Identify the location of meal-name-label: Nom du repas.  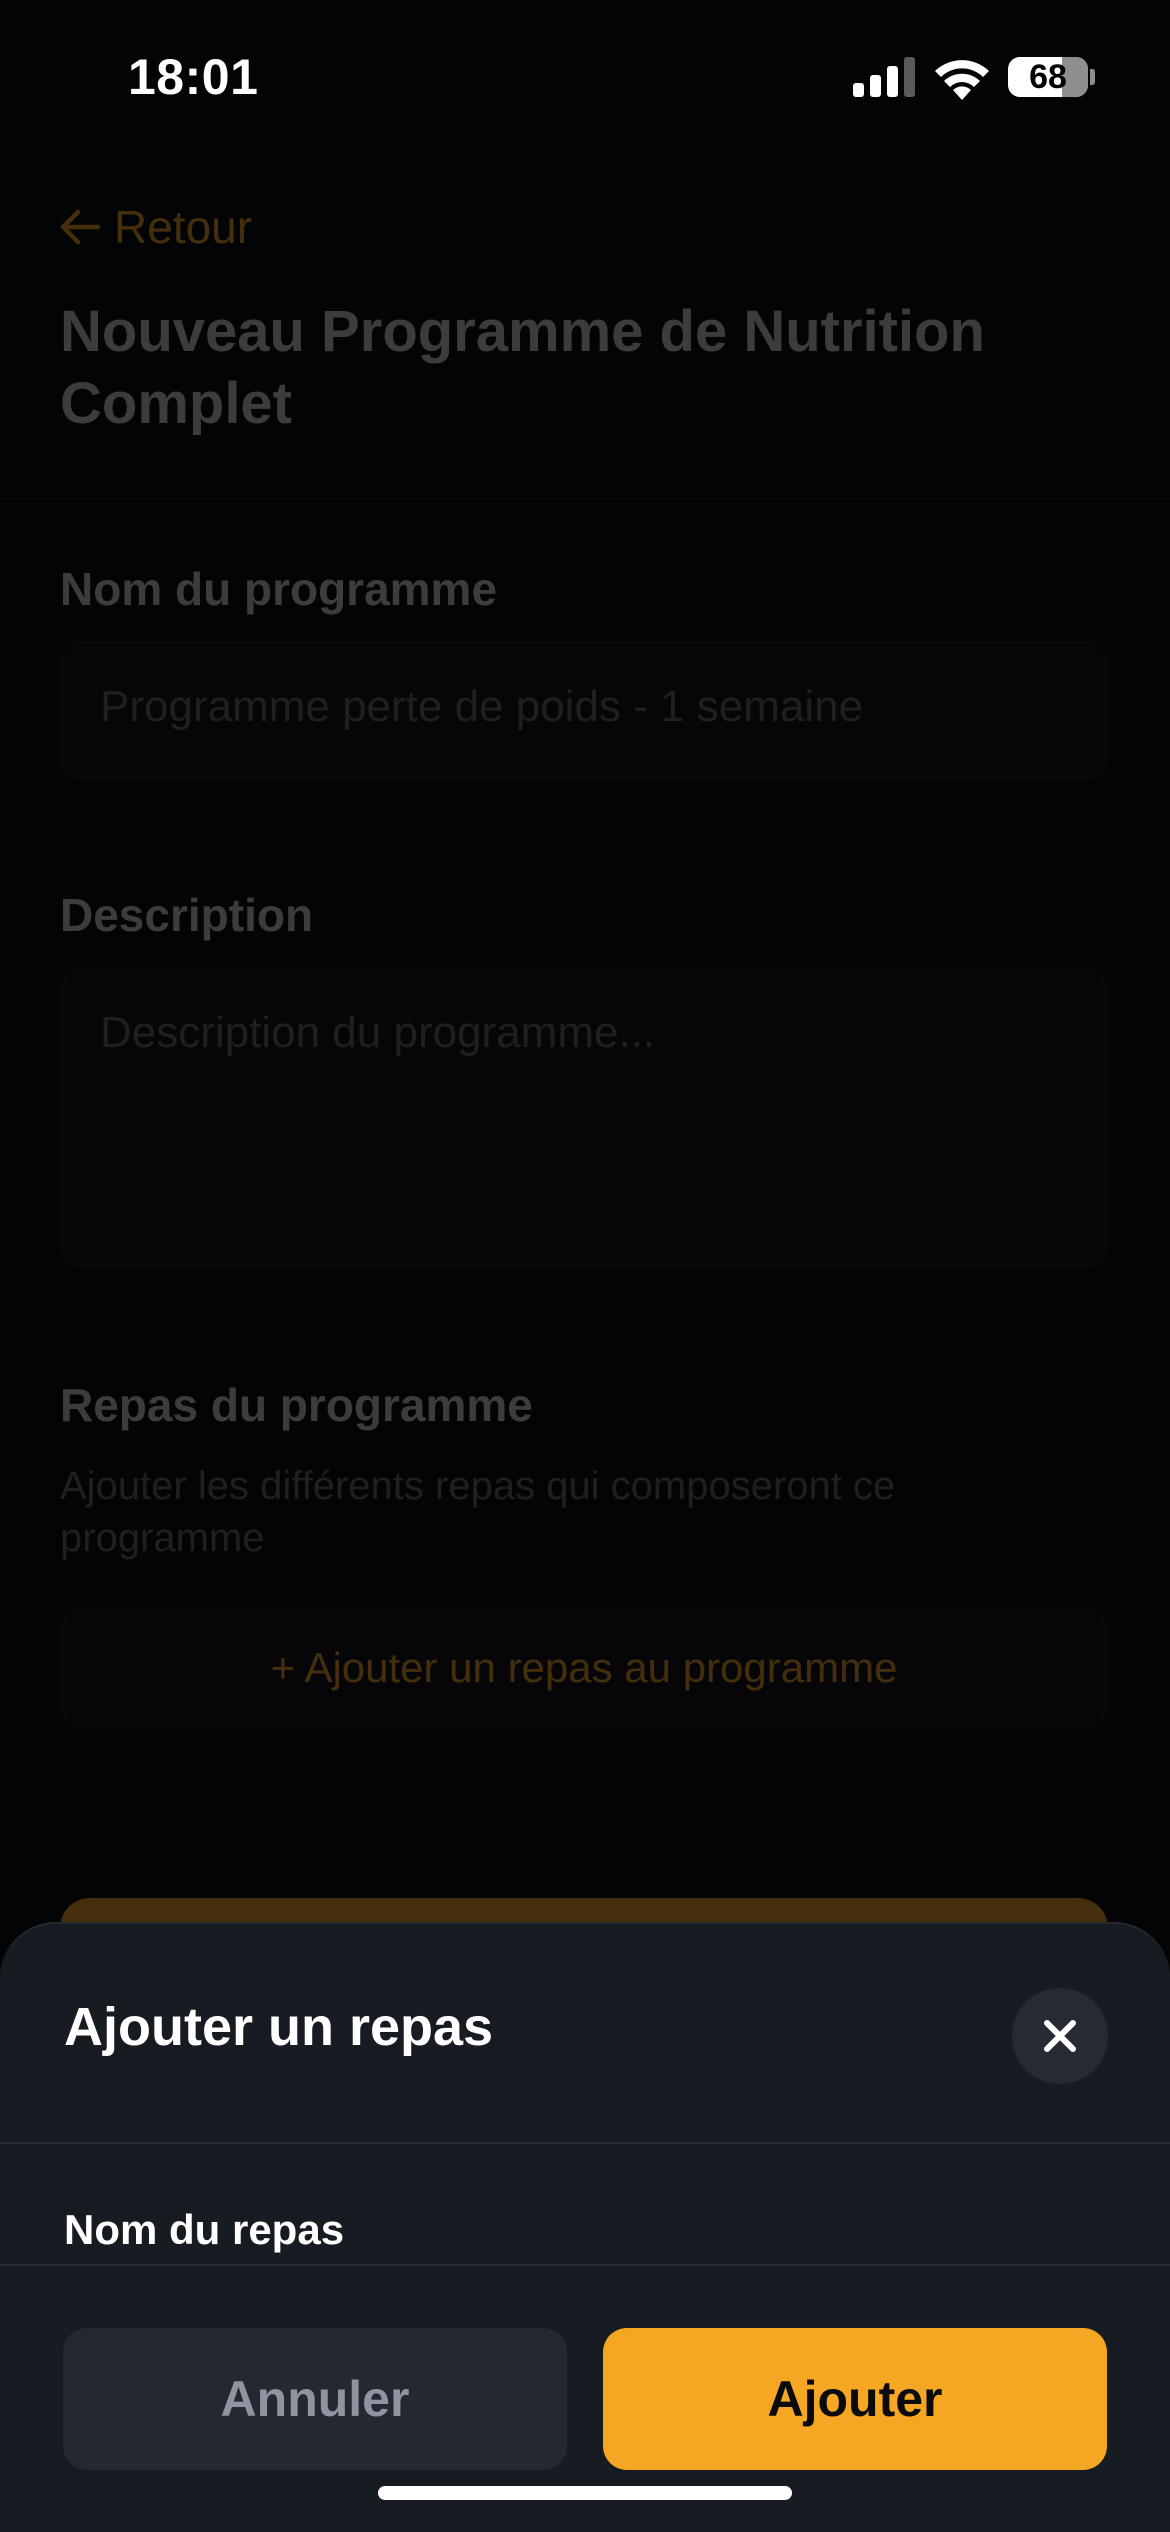
(204, 2229).